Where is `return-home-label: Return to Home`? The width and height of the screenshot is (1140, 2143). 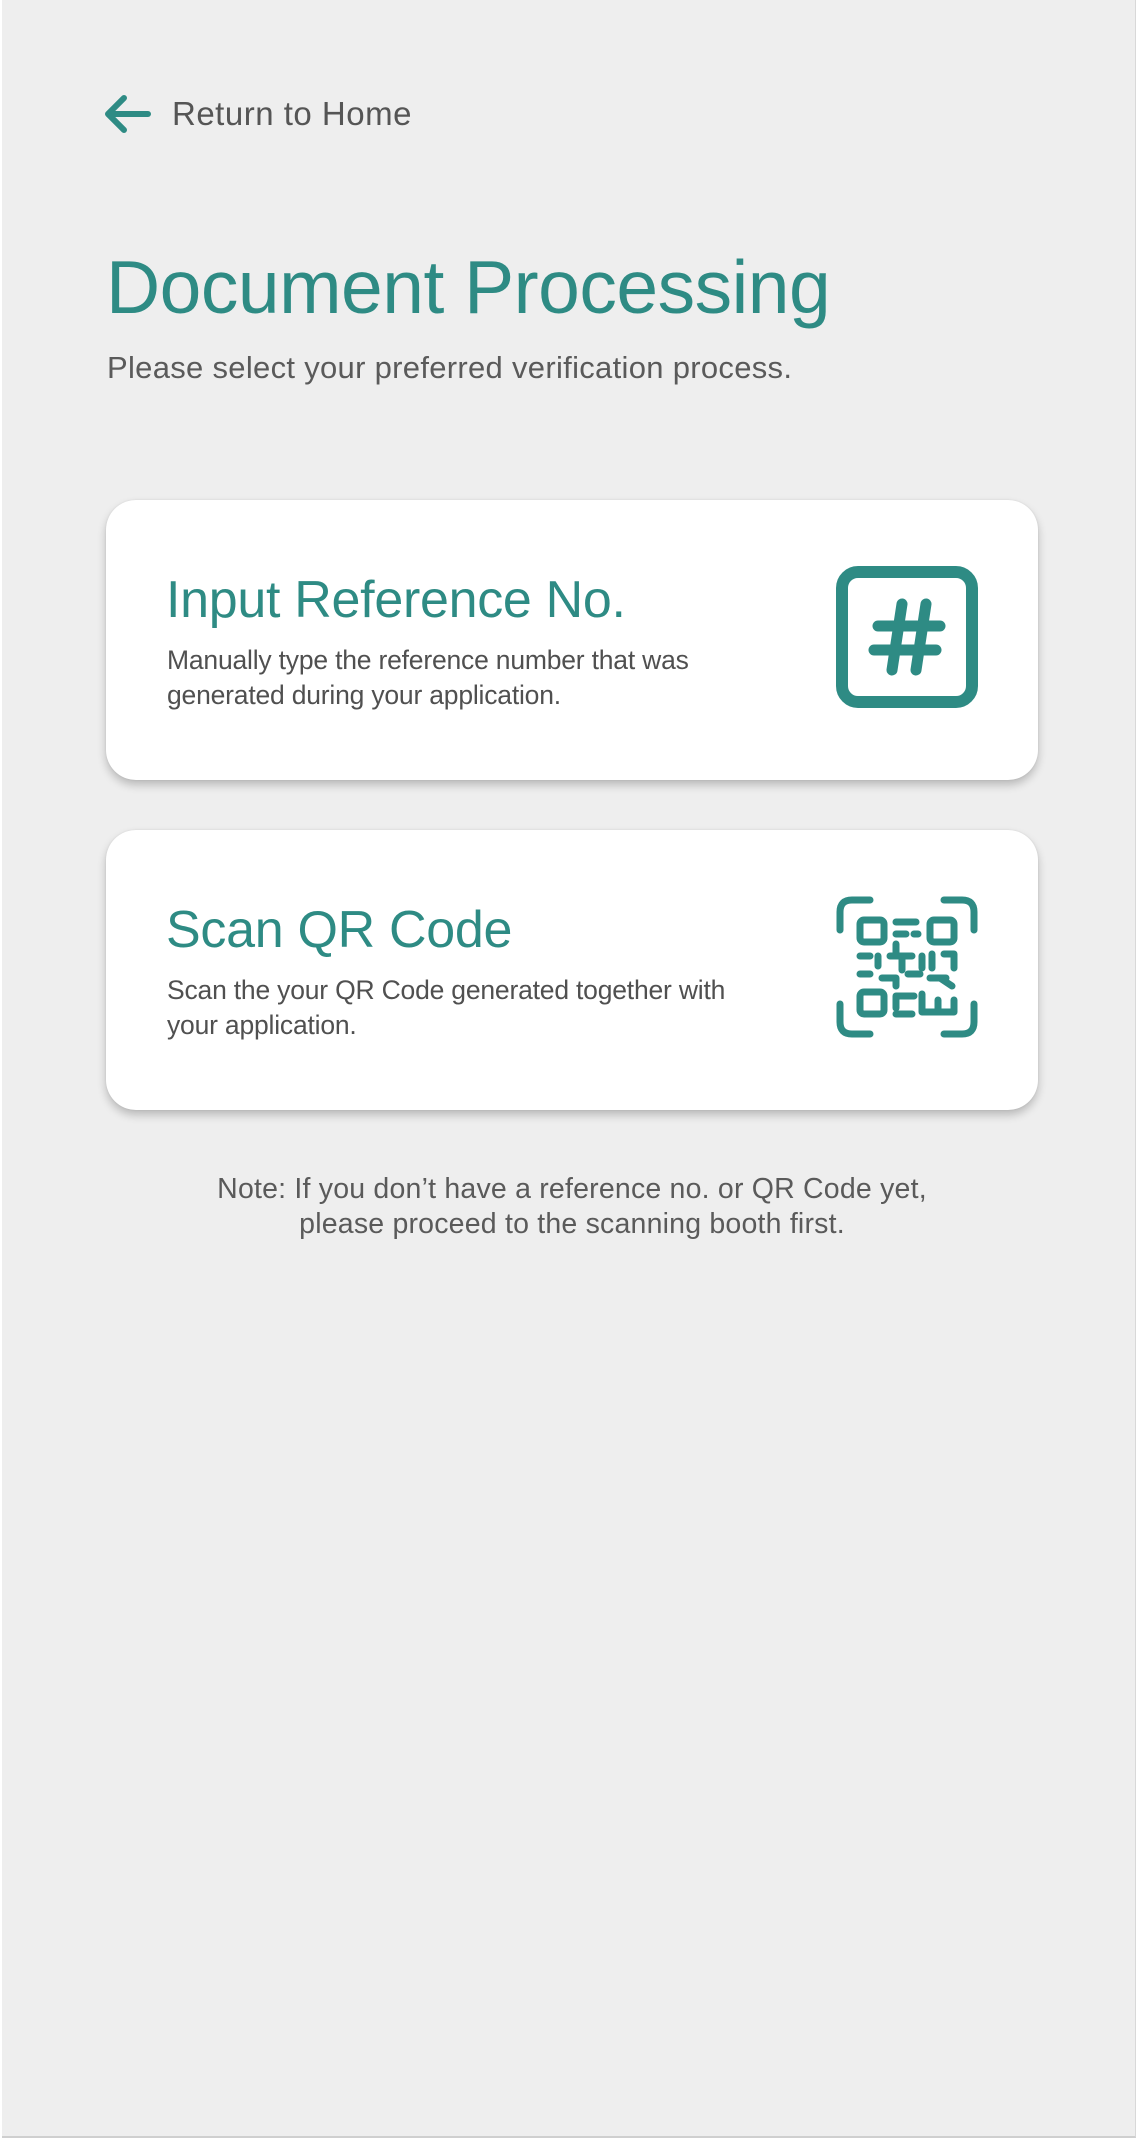 return-home-label: Return to Home is located at coordinates (292, 113).